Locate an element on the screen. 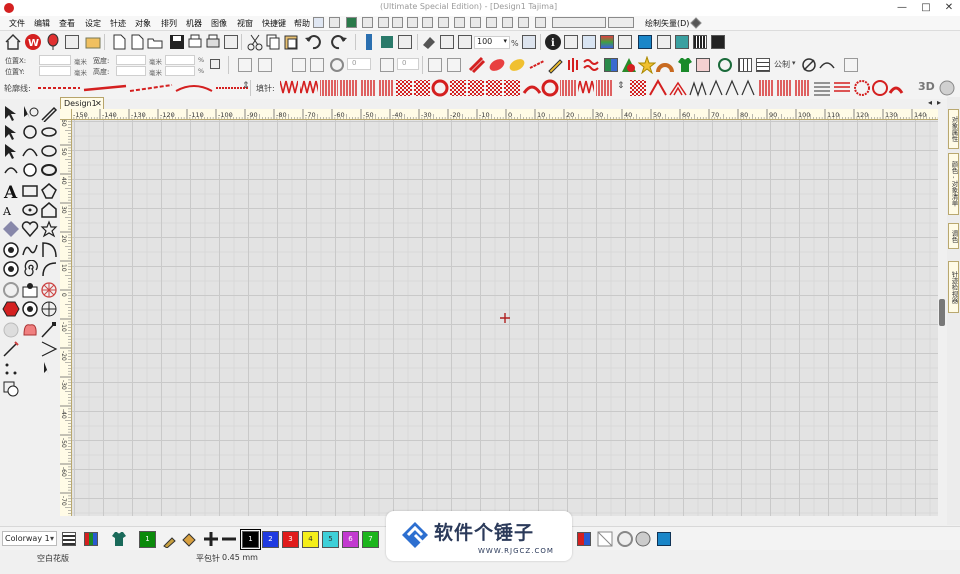 This screenshot has height=574, width=960. tab-scroll-right-icon: ▸ is located at coordinates (939, 102).